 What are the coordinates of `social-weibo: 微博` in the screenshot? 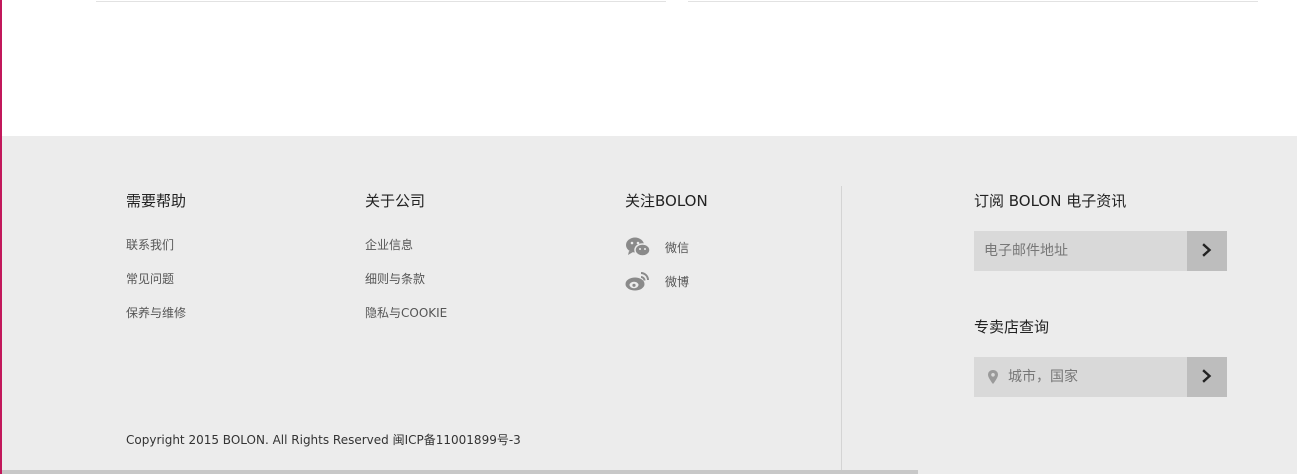 It's located at (666, 281).